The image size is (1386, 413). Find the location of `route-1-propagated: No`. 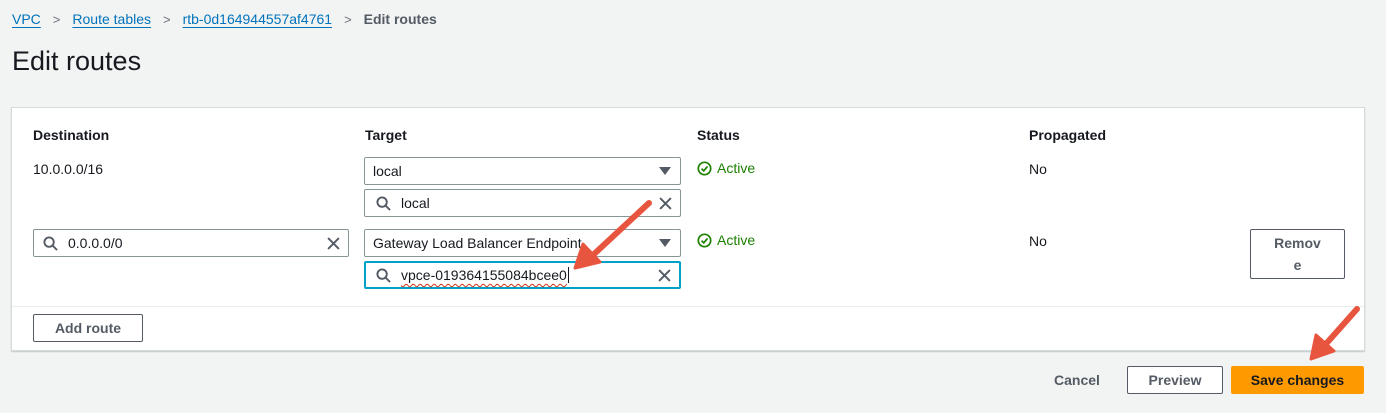

route-1-propagated: No is located at coordinates (1038, 169).